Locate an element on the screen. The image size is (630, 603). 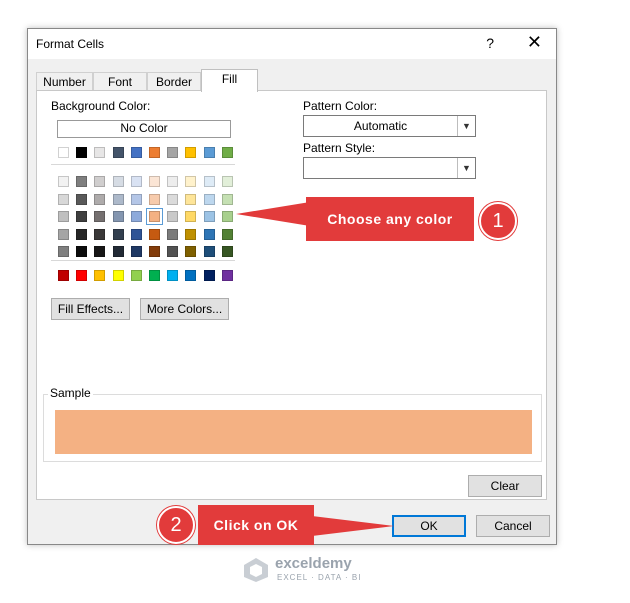
tab-border: Border is located at coordinates (174, 81).